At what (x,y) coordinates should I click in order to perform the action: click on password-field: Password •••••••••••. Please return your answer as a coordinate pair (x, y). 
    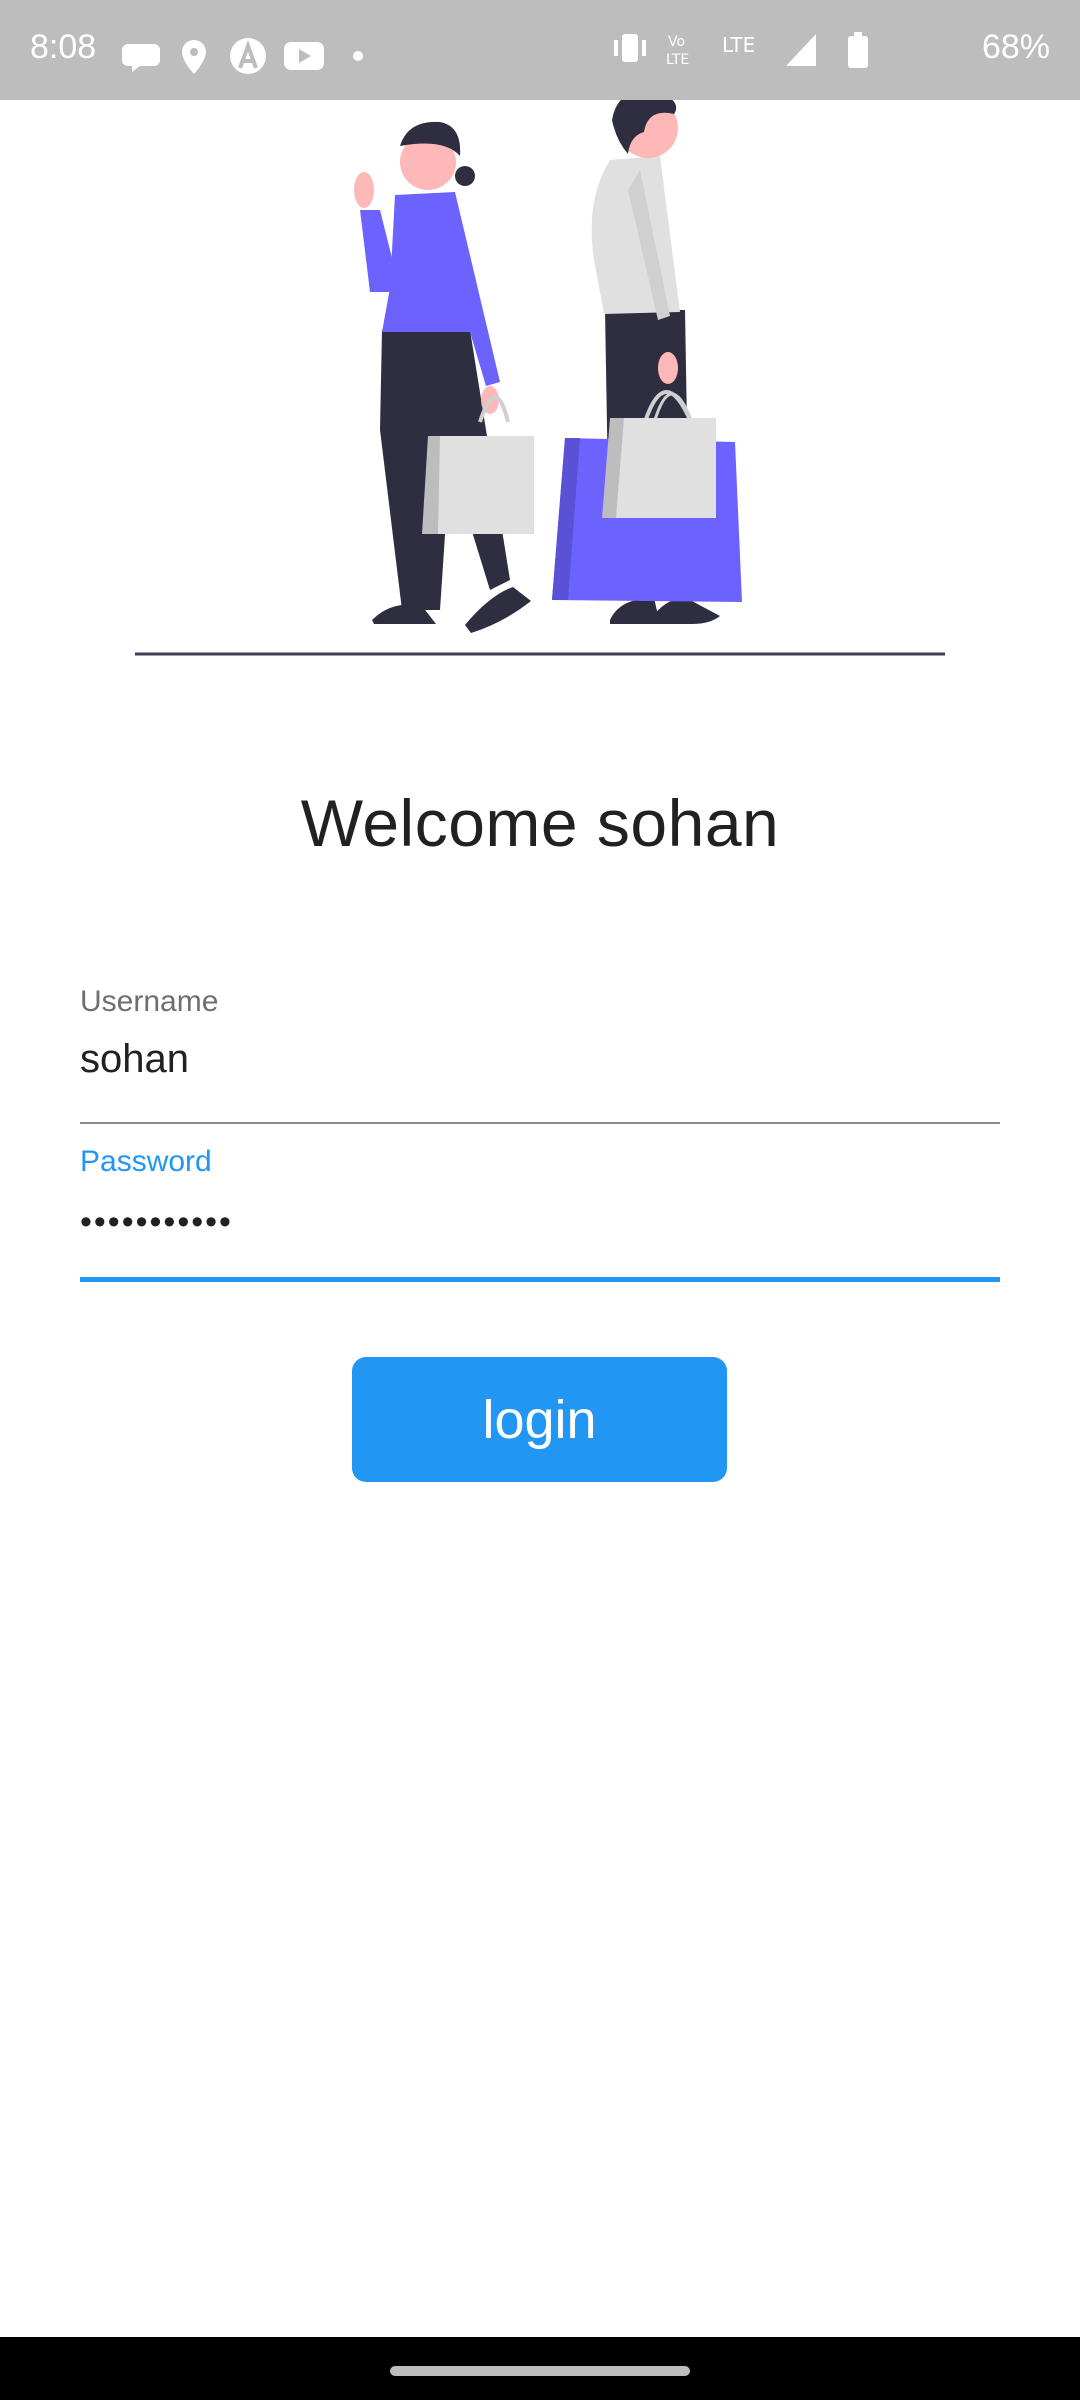
    Looking at the image, I should click on (540, 1193).